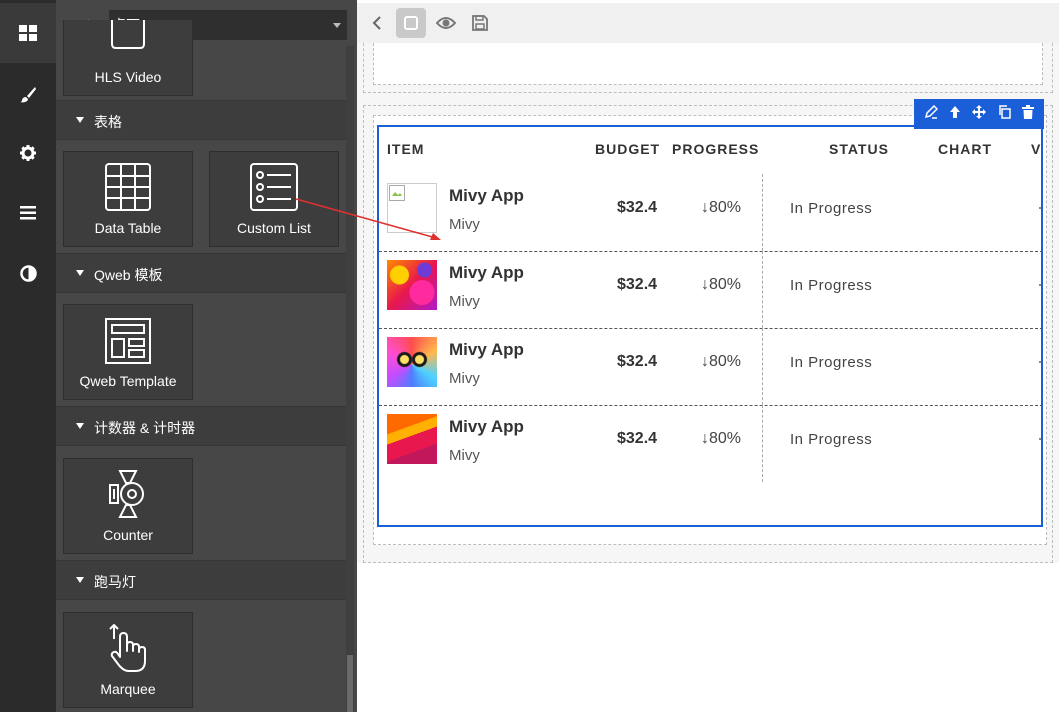  Describe the element at coordinates (397, 193) in the screenshot. I see `broken-image-icon` at that location.